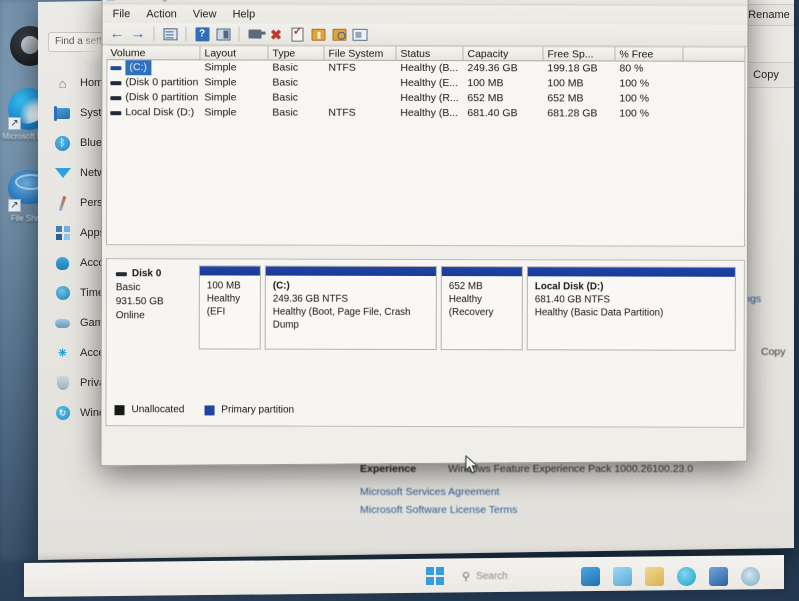 The image size is (799, 601). Describe the element at coordinates (116, 33) in the screenshot. I see `back-arrow-icon: ←` at that location.